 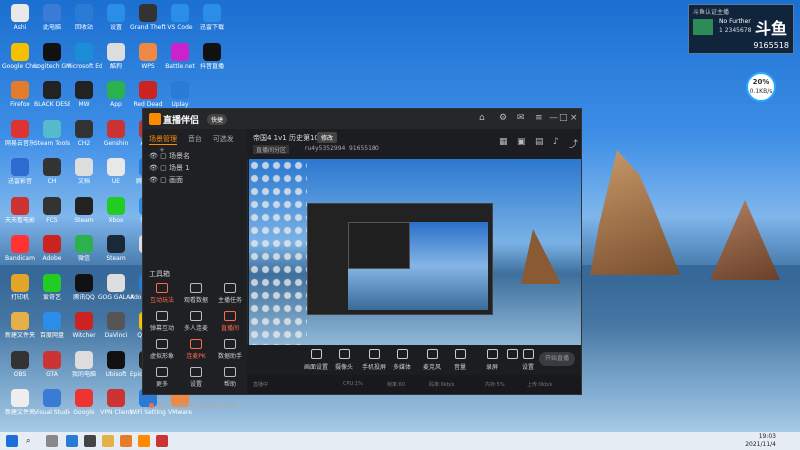 I want to click on room-title: 帝国4 1v1 历史第10名, so click(x=289, y=138).